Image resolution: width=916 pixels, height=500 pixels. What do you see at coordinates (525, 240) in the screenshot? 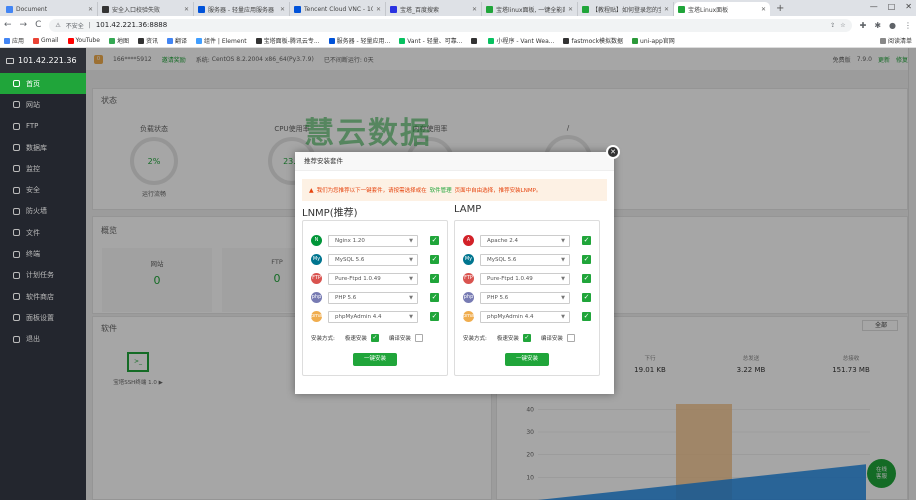
I see `version-select: Apache 2.4 ▼` at bounding box center [525, 240].